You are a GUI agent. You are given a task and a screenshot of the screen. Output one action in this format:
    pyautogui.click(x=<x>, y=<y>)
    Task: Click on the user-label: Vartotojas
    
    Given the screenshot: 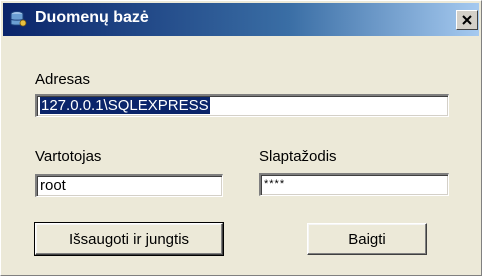 What is the action you would take?
    pyautogui.click(x=68, y=156)
    